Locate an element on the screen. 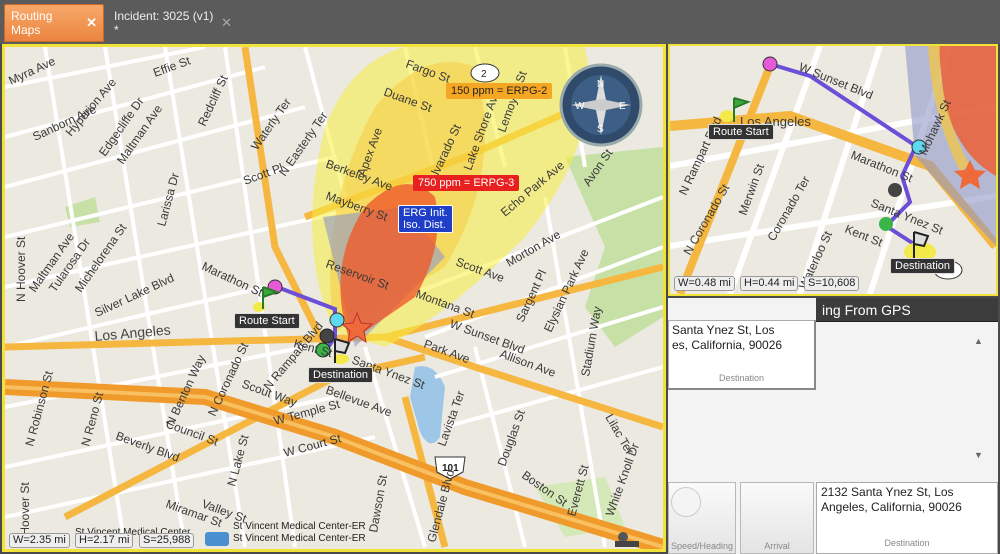 Image resolution: width=1000 pixels, height=554 pixels. arrival-button: Arrival is located at coordinates (777, 518).